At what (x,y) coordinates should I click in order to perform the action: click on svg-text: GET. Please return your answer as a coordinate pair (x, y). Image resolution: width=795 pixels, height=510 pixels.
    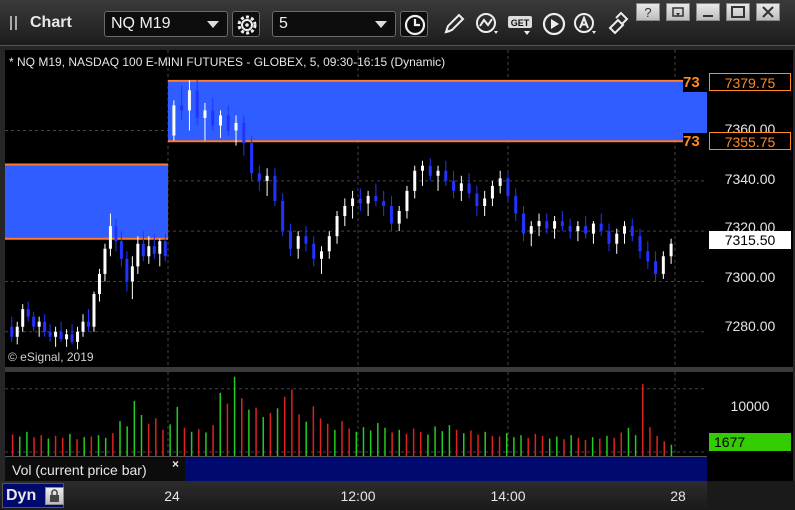
    Looking at the image, I should click on (520, 23).